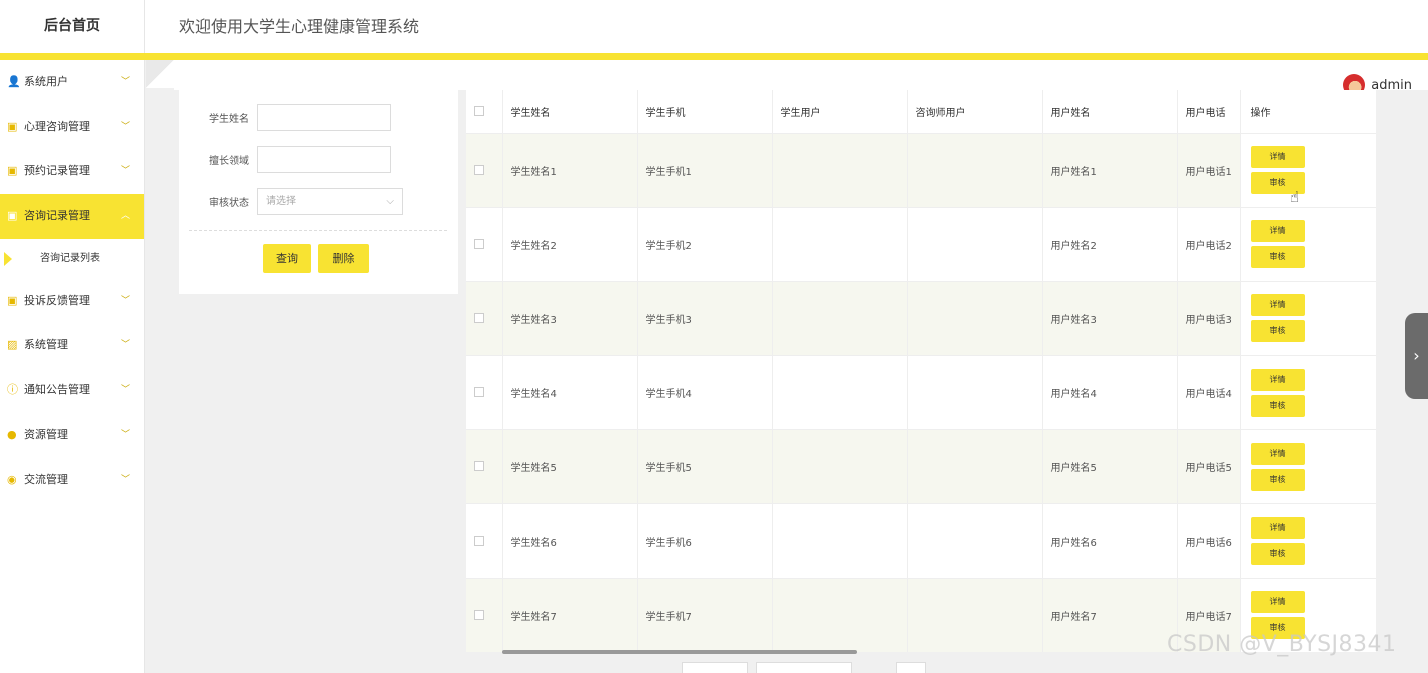  Describe the element at coordinates (229, 119) in the screenshot. I see `student-name-label: 学生姓名` at that location.